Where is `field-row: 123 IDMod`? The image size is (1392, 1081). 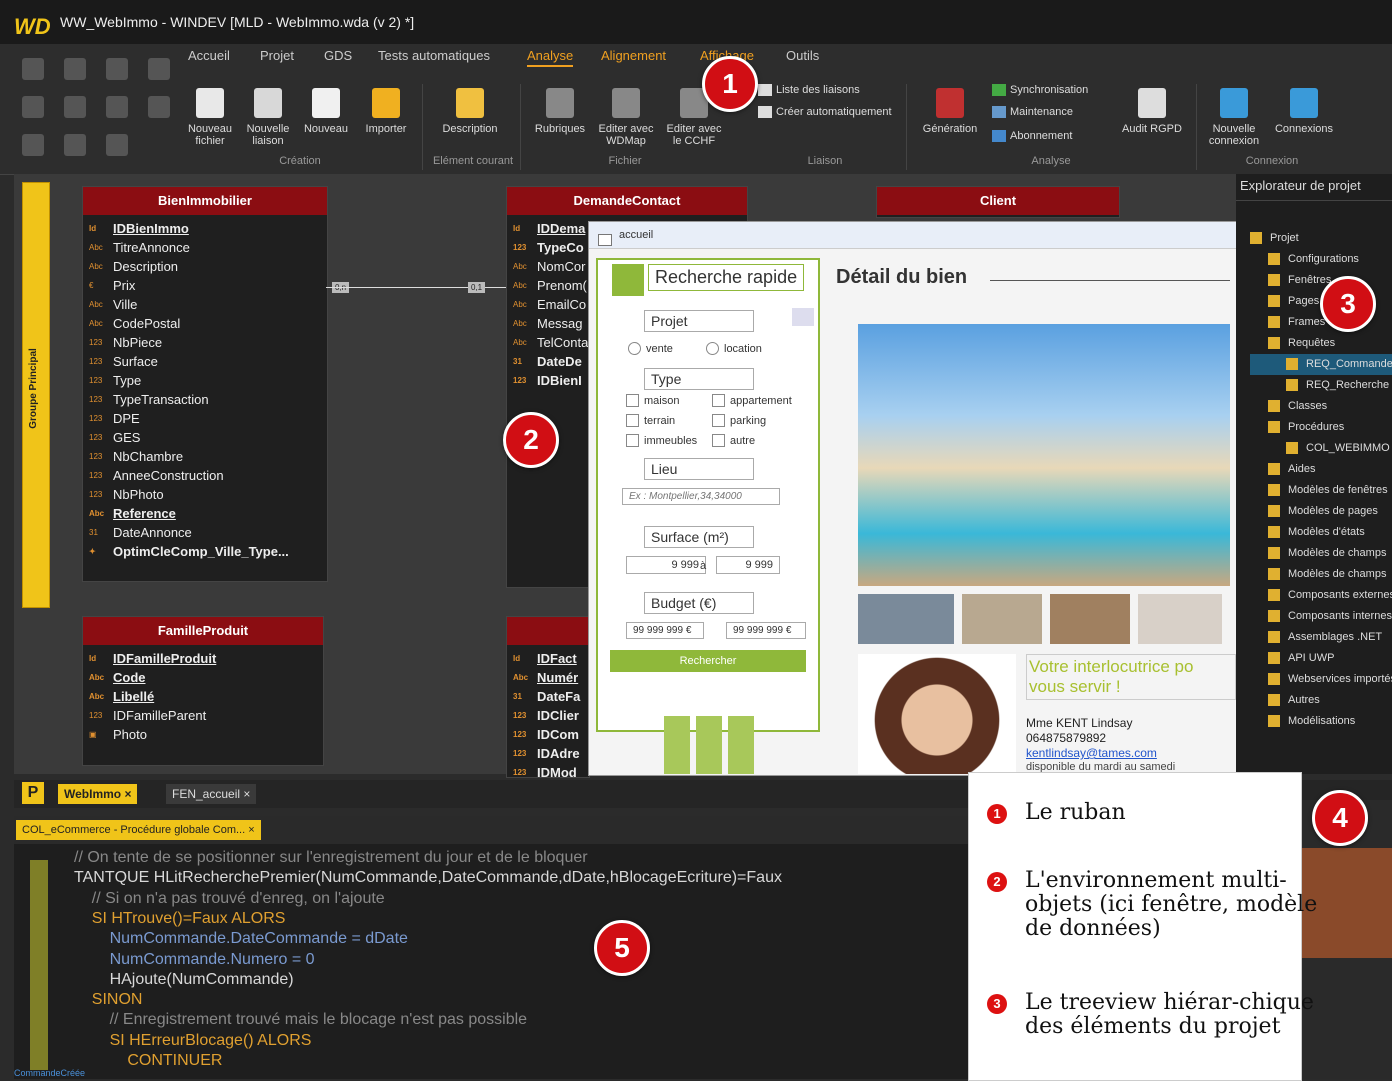
field-row: 123 IDMod is located at coordinates (548, 770).